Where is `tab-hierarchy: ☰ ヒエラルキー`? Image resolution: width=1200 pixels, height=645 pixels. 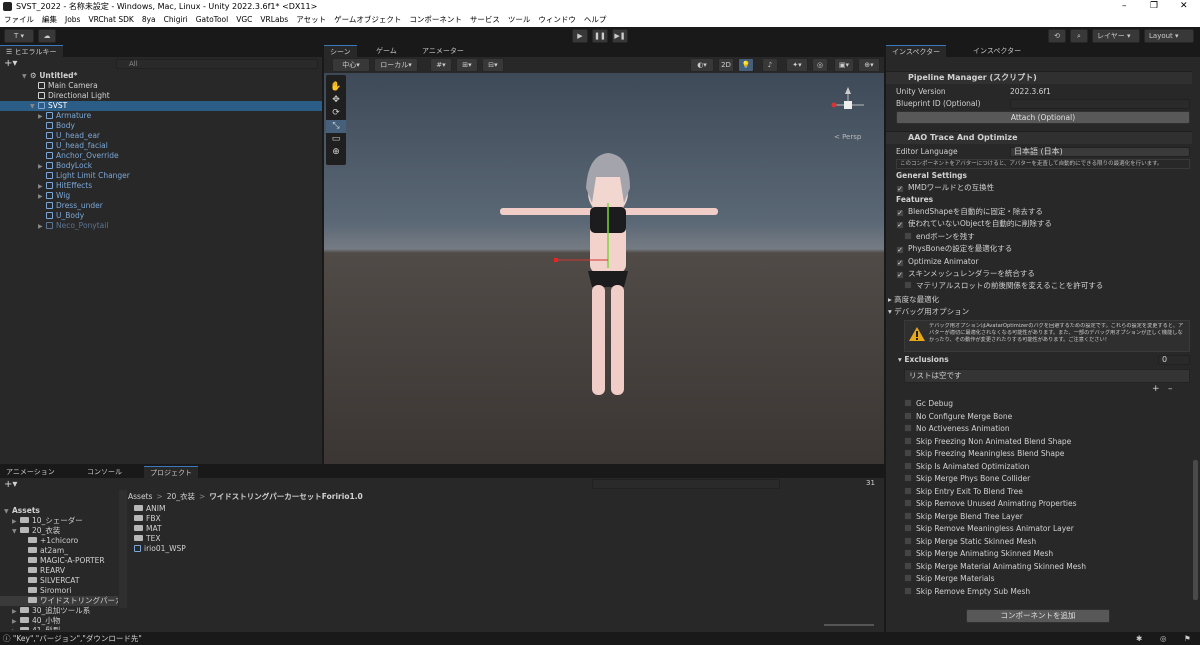
tab-hierarchy: ☰ ヒエラルキー is located at coordinates (31, 51).